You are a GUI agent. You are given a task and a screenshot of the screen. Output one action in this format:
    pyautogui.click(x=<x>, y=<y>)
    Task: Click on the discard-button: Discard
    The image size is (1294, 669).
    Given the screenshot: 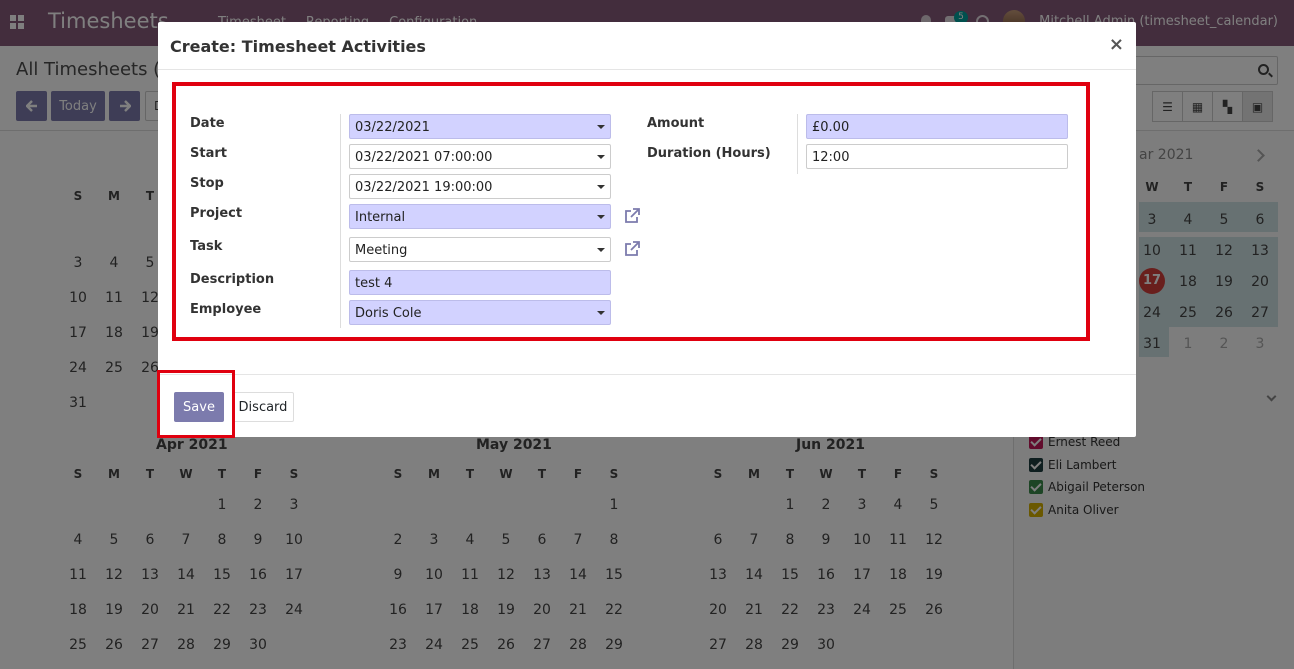 What is the action you would take?
    pyautogui.click(x=263, y=407)
    